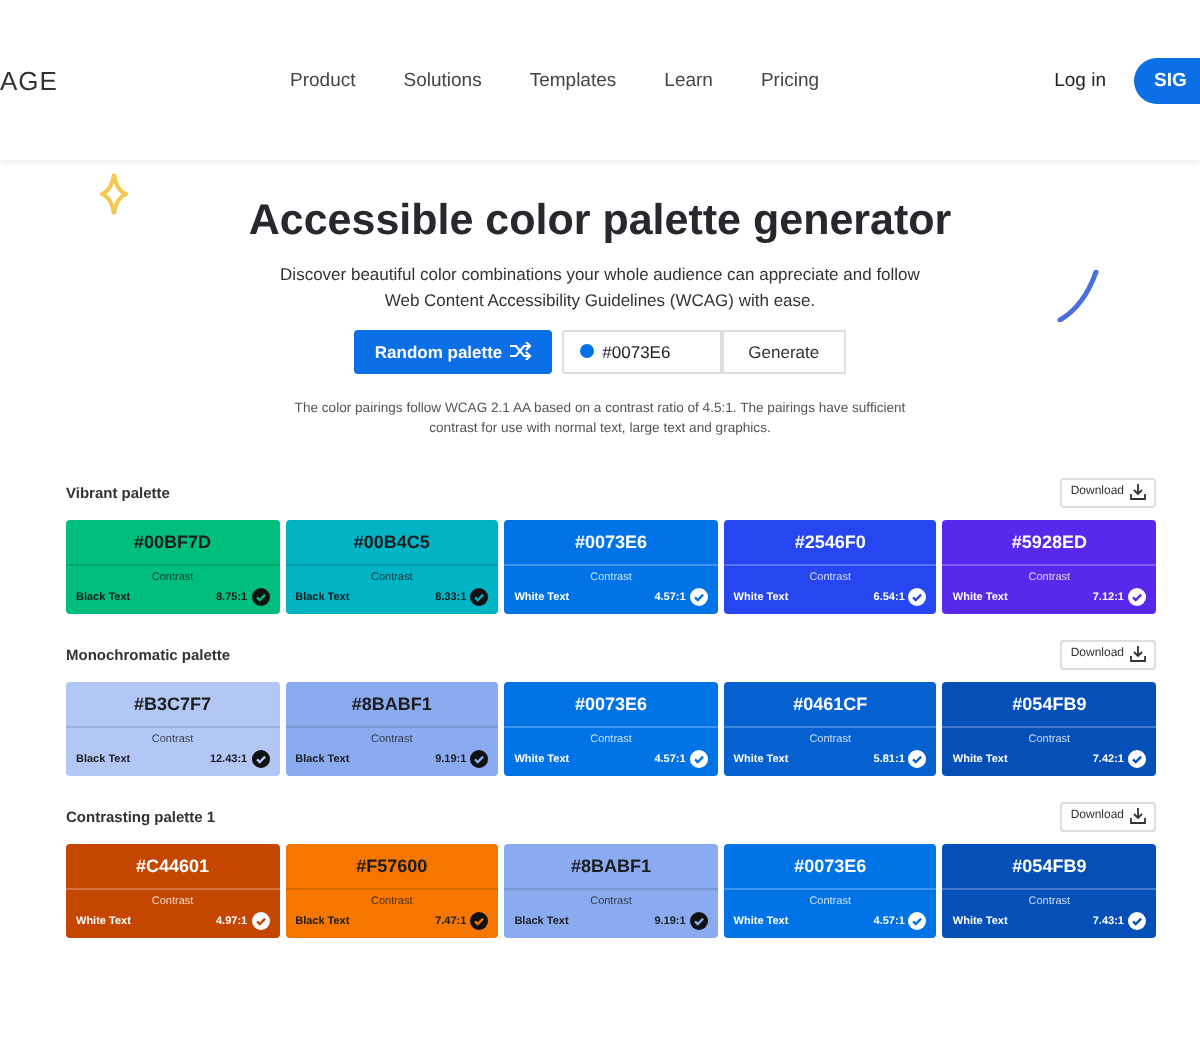 This screenshot has width=1200, height=1060. I want to click on hex-code: #C44601, so click(173, 867).